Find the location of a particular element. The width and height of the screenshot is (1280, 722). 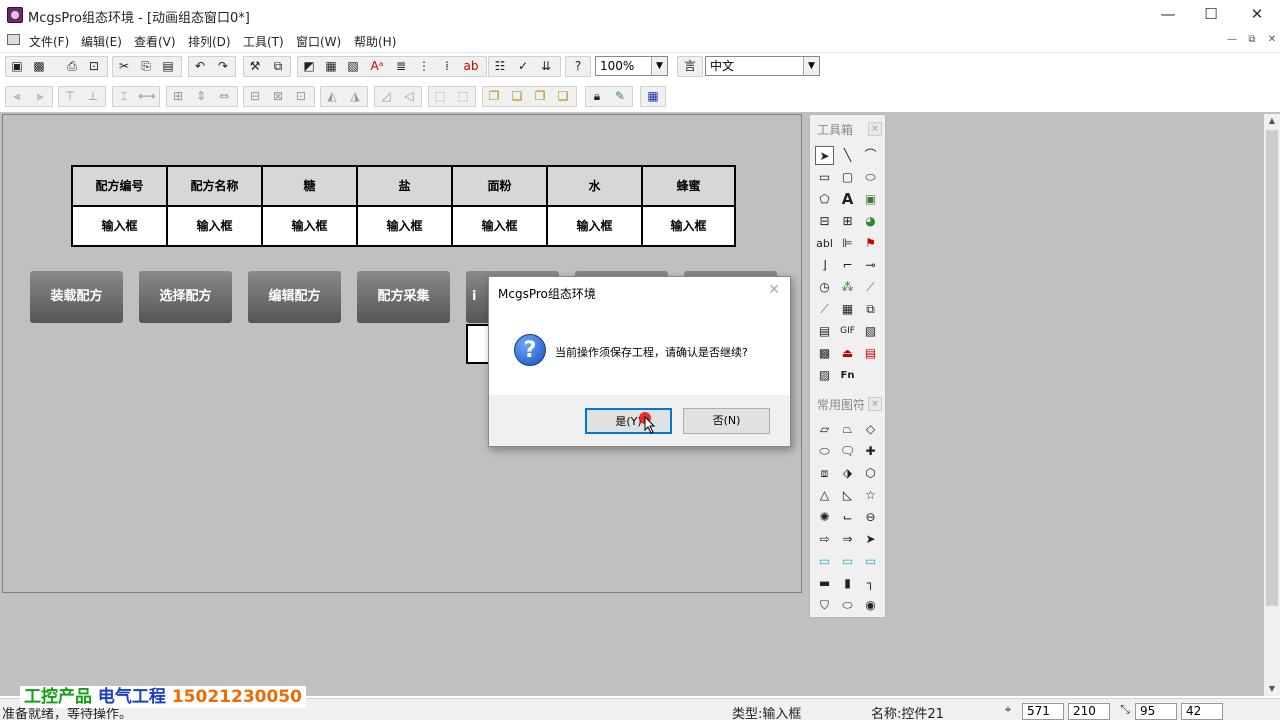

zoom-select: 100% ▼ is located at coordinates (631, 66).